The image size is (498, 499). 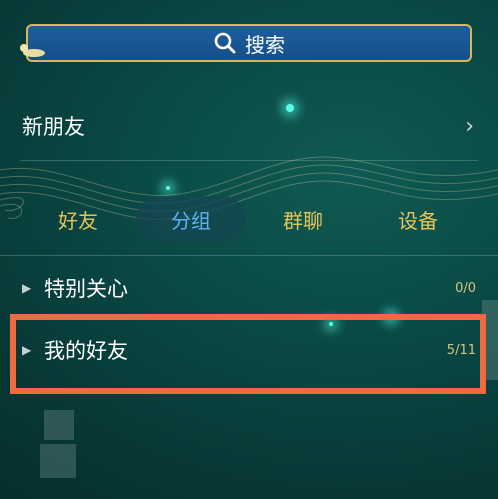 I want to click on wave-lines-decoration, so click(x=249, y=188).